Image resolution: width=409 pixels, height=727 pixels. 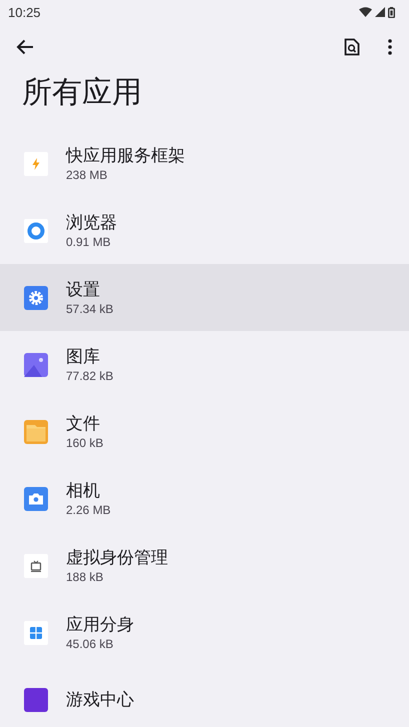 I want to click on app-size: 188 kB, so click(x=85, y=576).